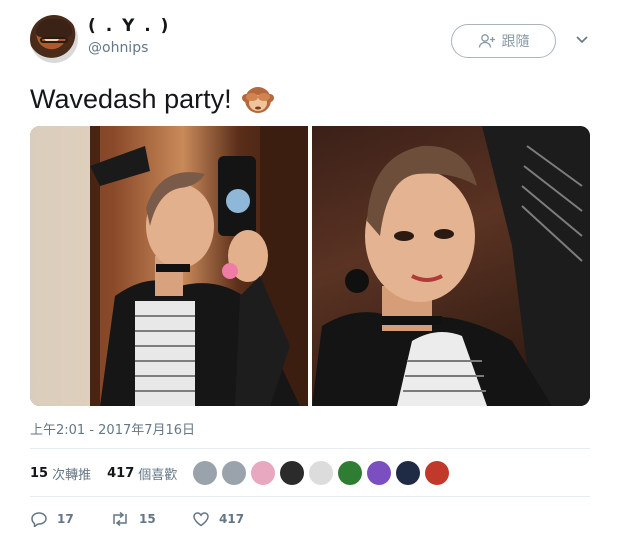 The height and width of the screenshot is (540, 620). What do you see at coordinates (582, 40) in the screenshot?
I see `chevron-down-icon` at bounding box center [582, 40].